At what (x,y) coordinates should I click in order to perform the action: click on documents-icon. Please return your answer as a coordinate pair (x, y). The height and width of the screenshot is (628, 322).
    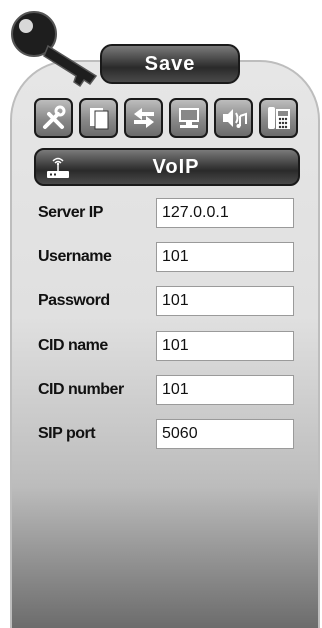
    Looking at the image, I should click on (98, 119).